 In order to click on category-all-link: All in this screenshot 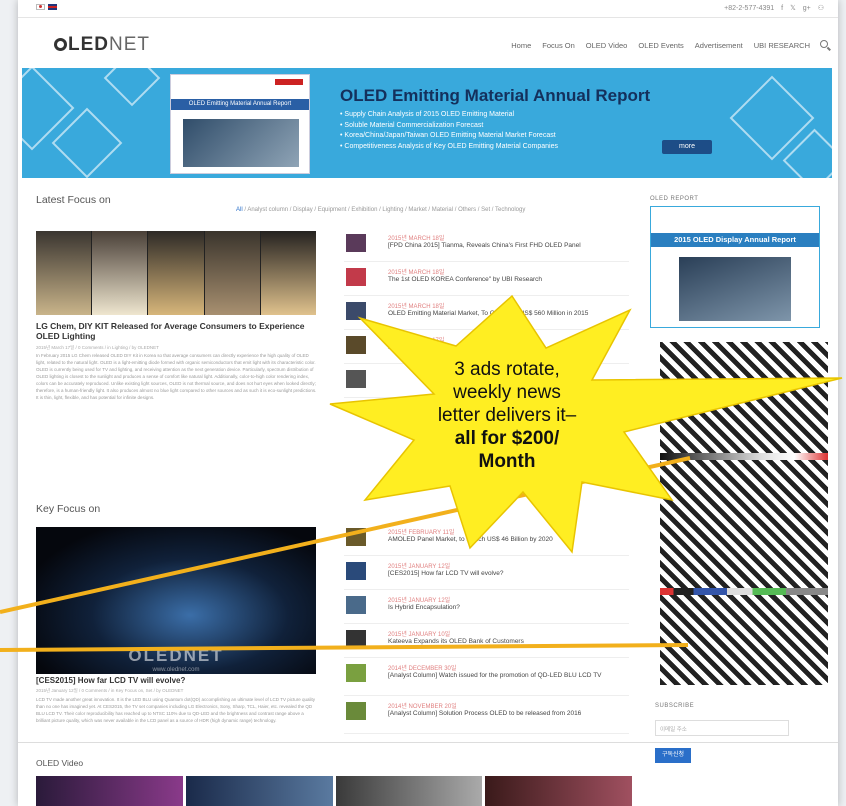, I will do `click(239, 210)`.